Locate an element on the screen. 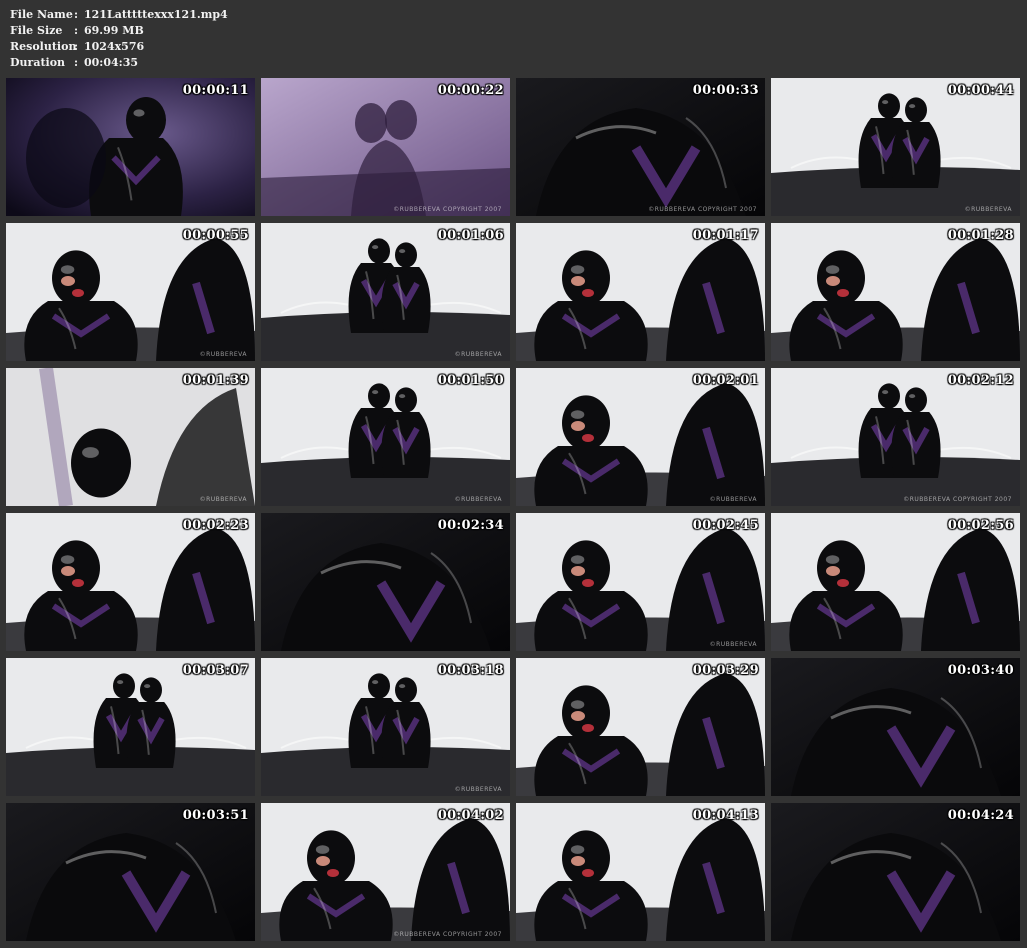 The image size is (1027, 948). file-info-row: File Size:69.99 MB is located at coordinates (119, 31).